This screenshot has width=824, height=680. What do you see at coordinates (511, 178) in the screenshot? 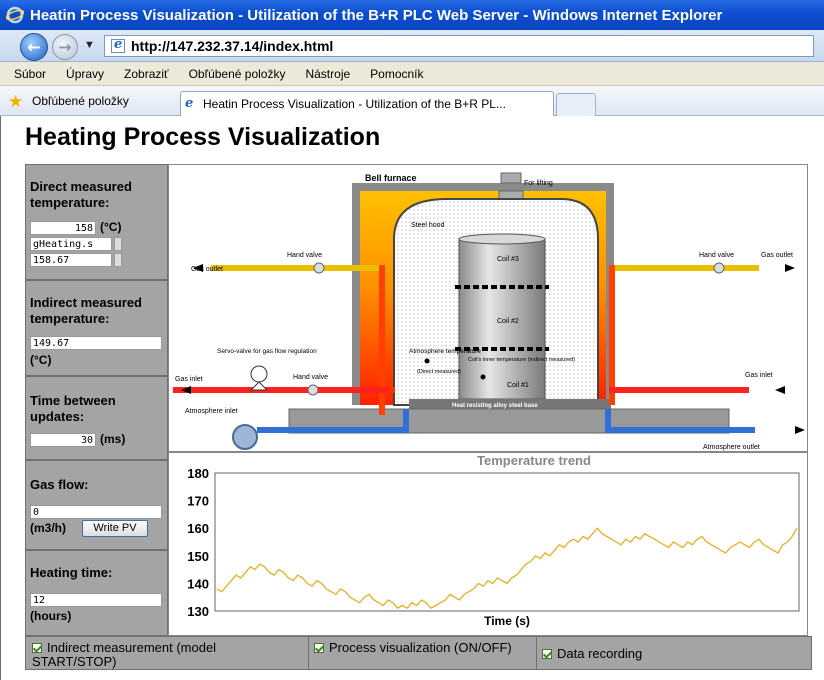
I see `lifting-hook` at bounding box center [511, 178].